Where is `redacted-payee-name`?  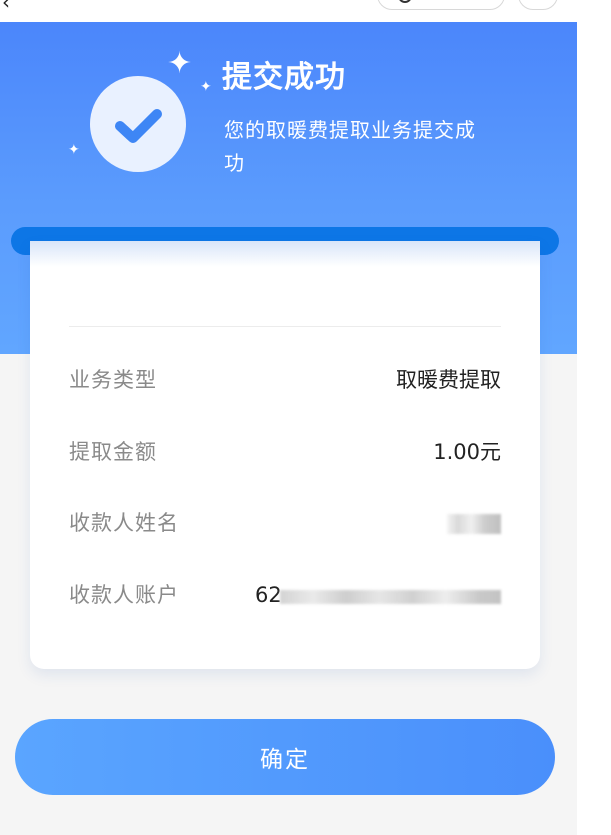
redacted-payee-name is located at coordinates (474, 524).